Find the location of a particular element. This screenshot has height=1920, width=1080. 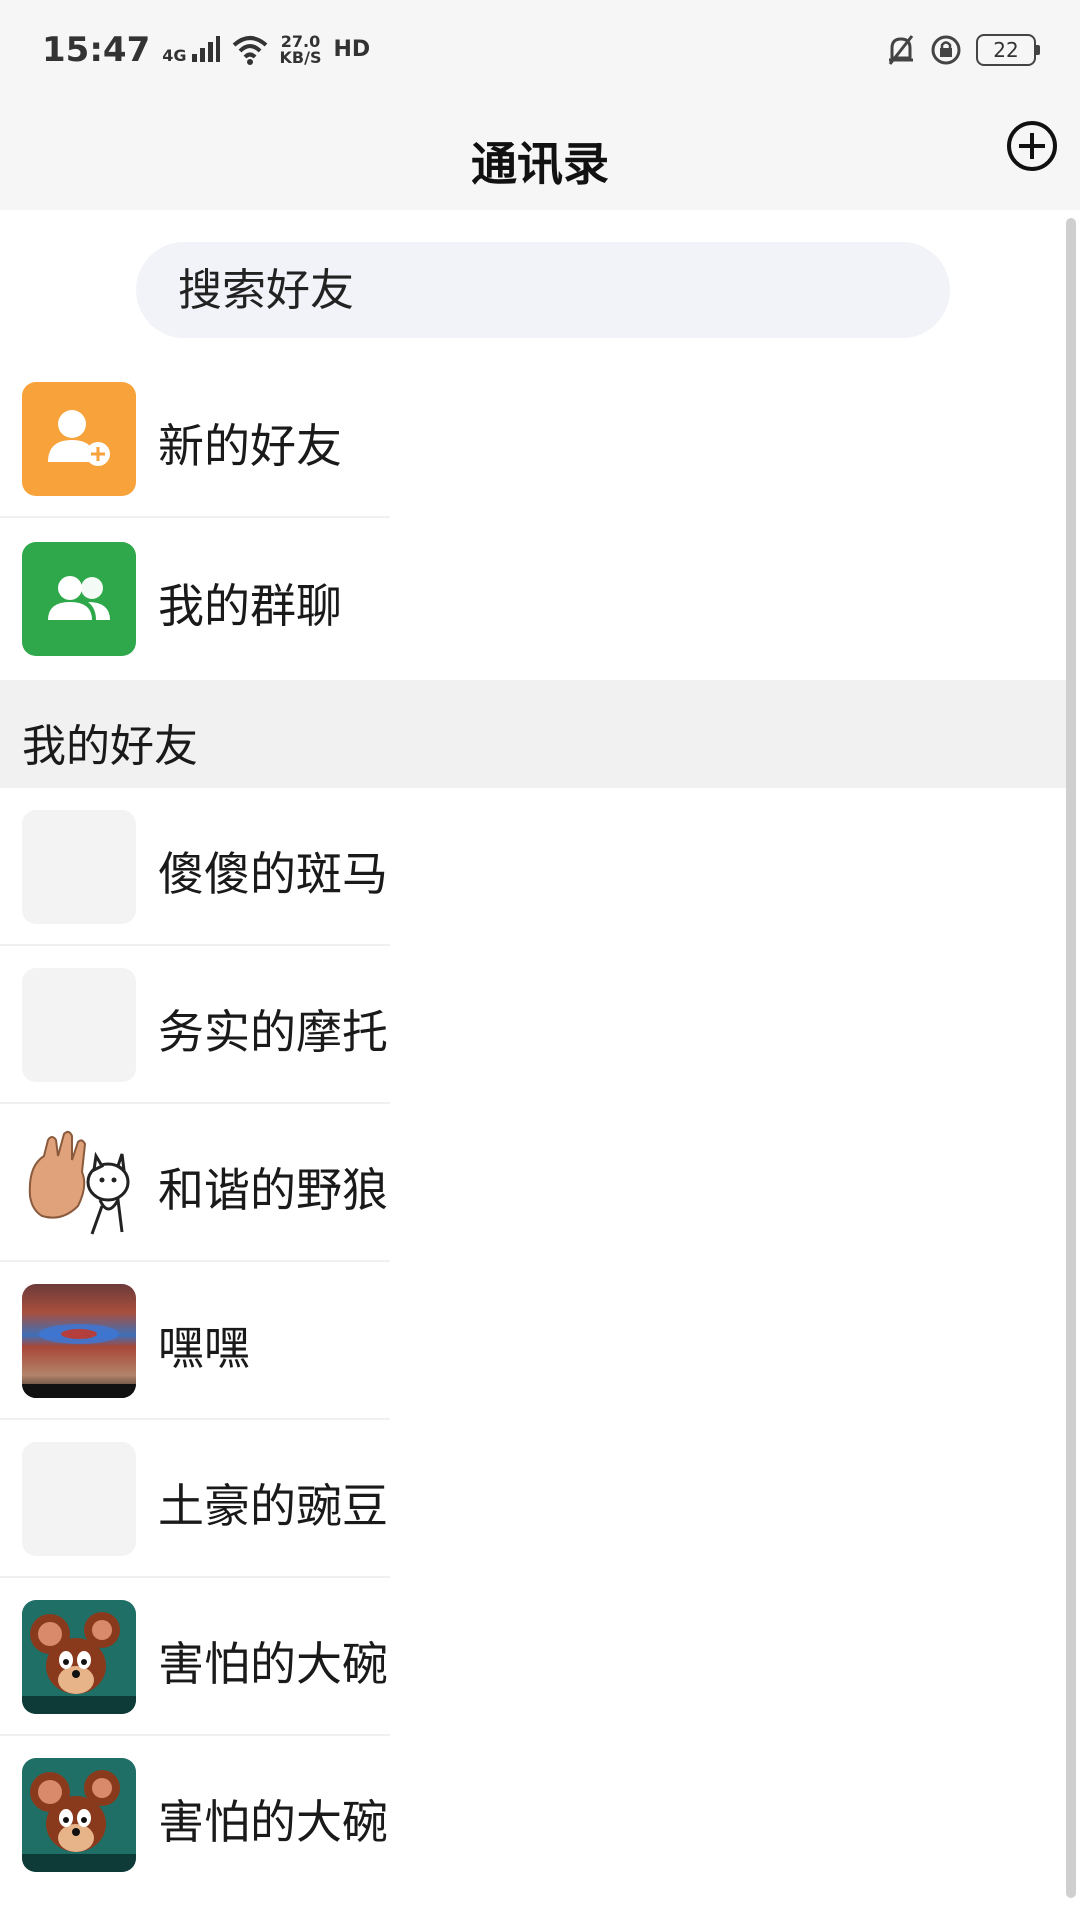

plus-circle-icon is located at coordinates (1032, 146).